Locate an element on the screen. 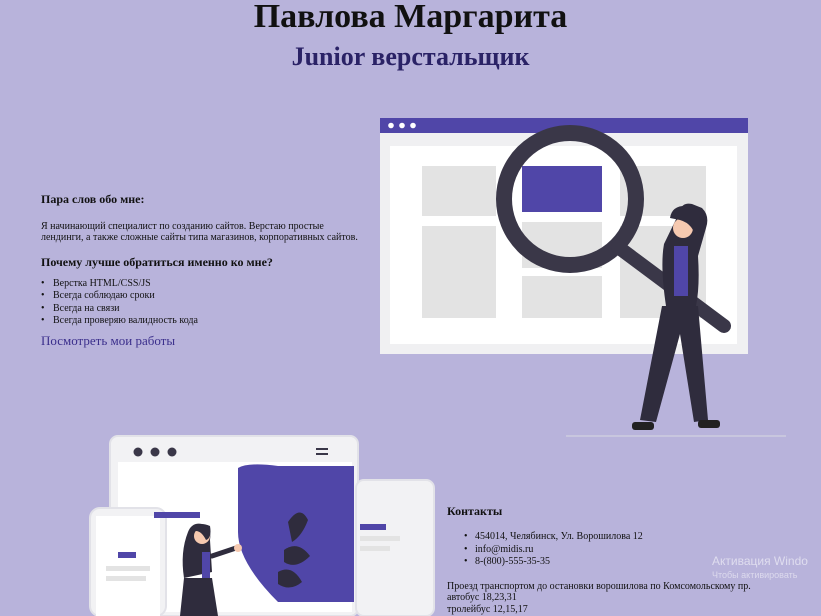  list-item: Всегда на связи is located at coordinates (201, 309).